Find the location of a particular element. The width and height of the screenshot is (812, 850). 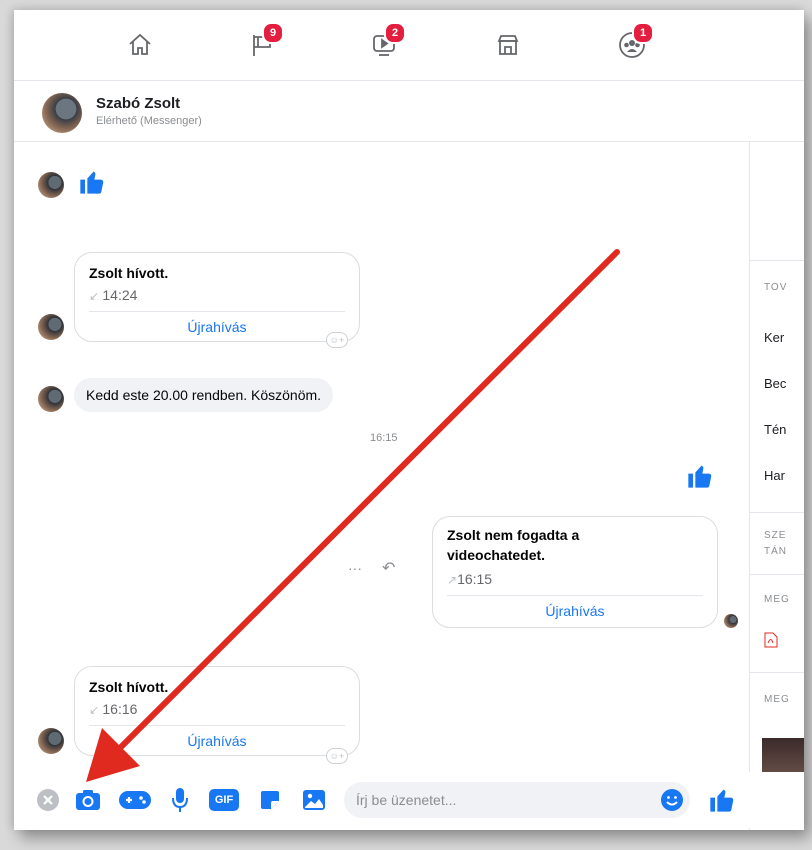

section-heading: TÁN is located at coordinates (775, 551).